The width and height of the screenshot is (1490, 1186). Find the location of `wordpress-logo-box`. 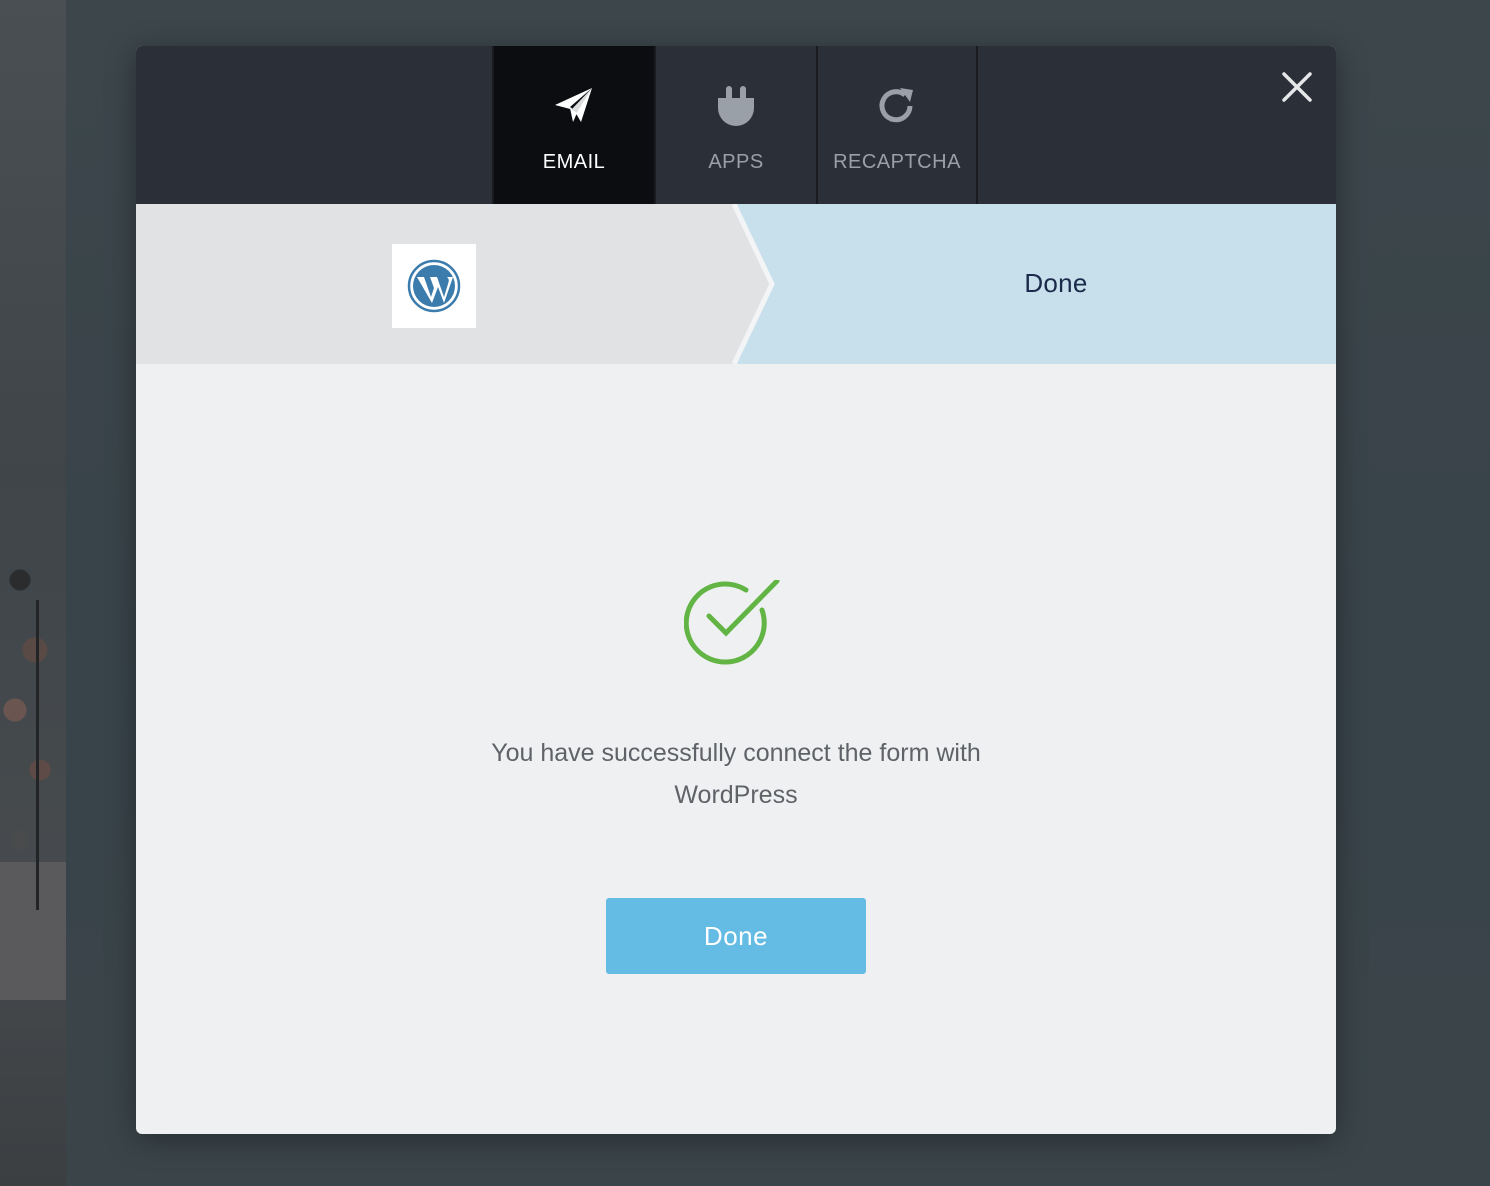

wordpress-logo-box is located at coordinates (434, 286).